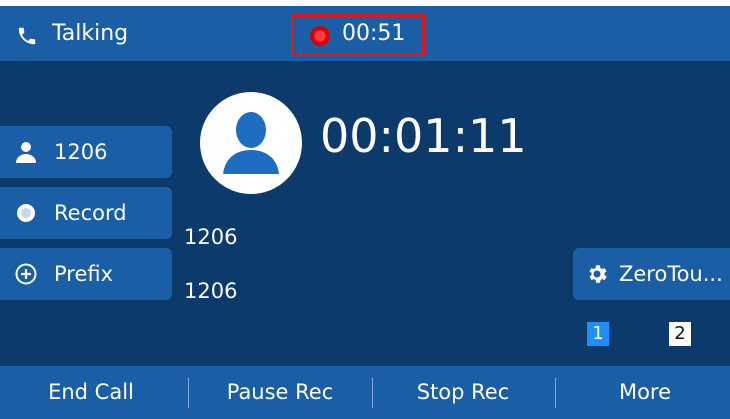 The image size is (730, 419). I want to click on more-softkey: More, so click(645, 392).